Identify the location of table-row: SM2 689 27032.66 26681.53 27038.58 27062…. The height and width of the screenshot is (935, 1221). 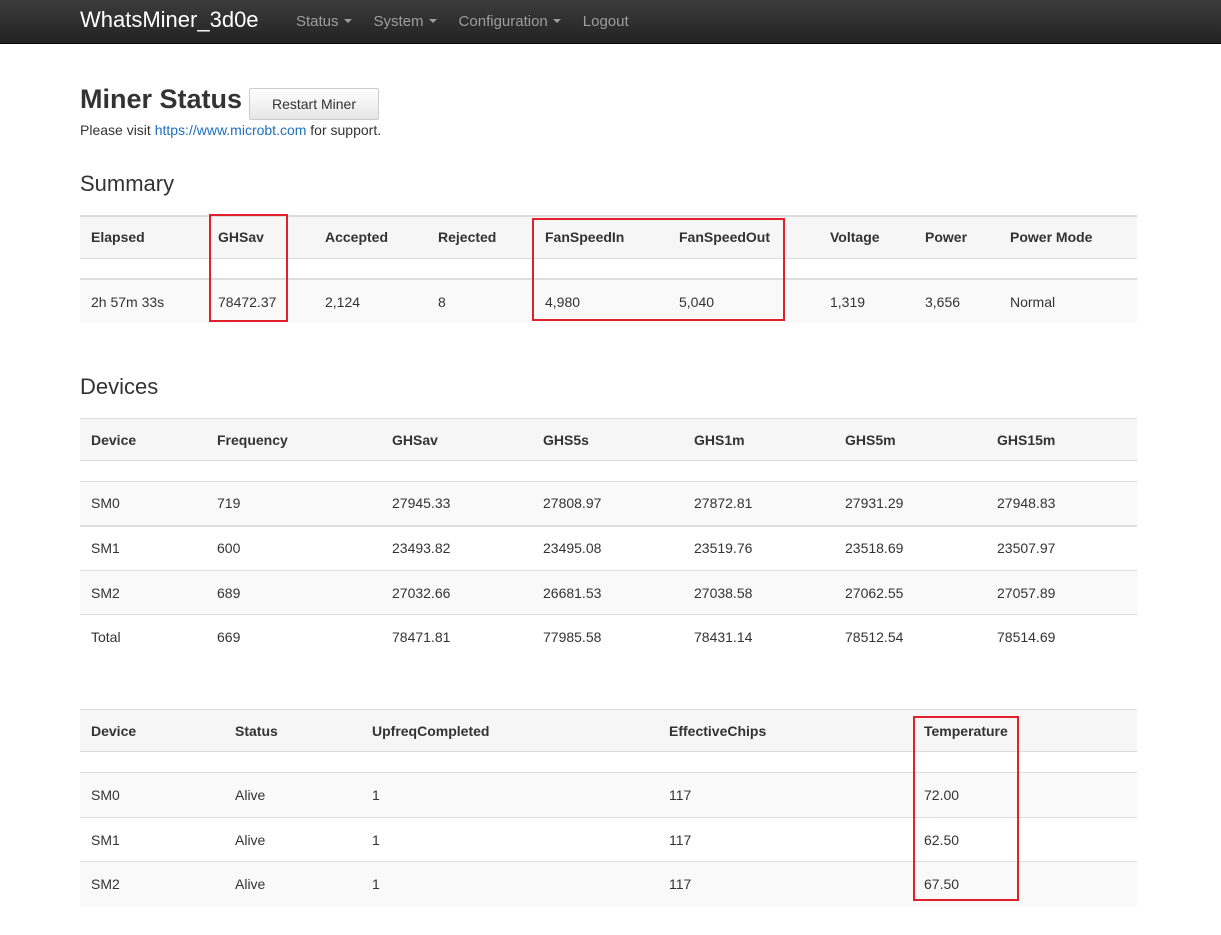
(608, 592).